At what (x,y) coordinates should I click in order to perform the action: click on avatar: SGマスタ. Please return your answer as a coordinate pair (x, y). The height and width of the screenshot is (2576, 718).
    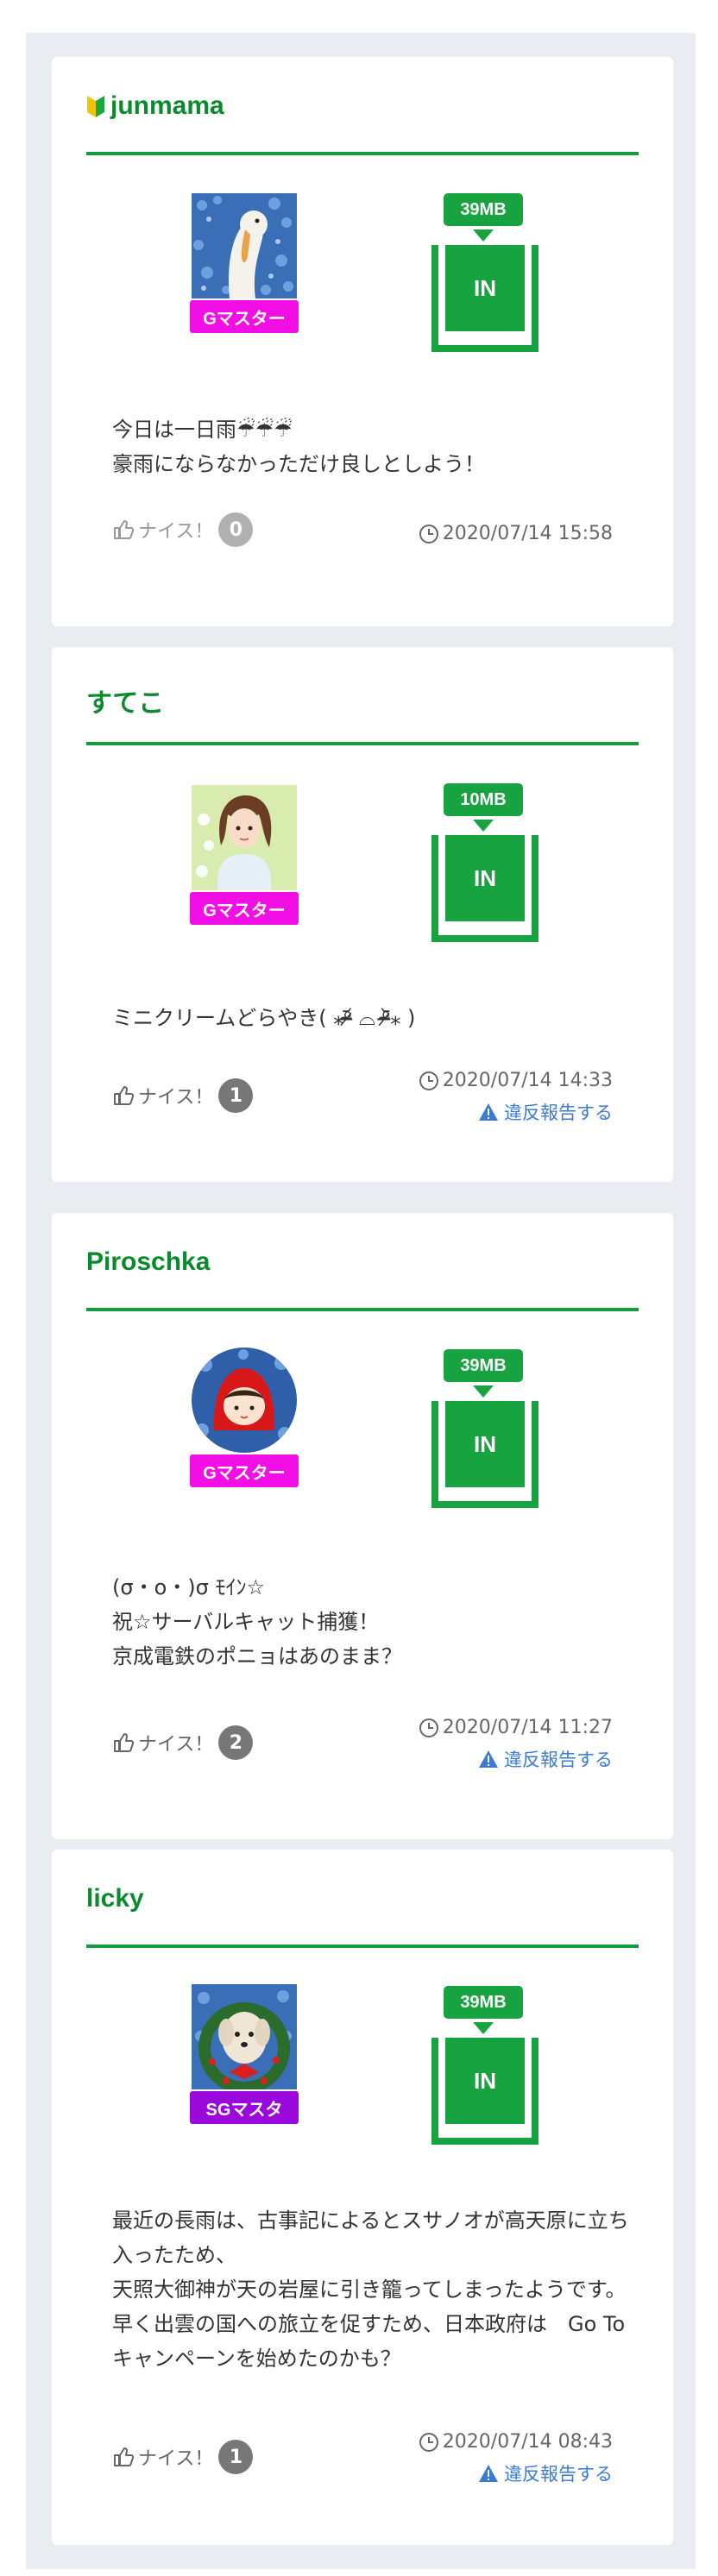
    Looking at the image, I should click on (245, 2055).